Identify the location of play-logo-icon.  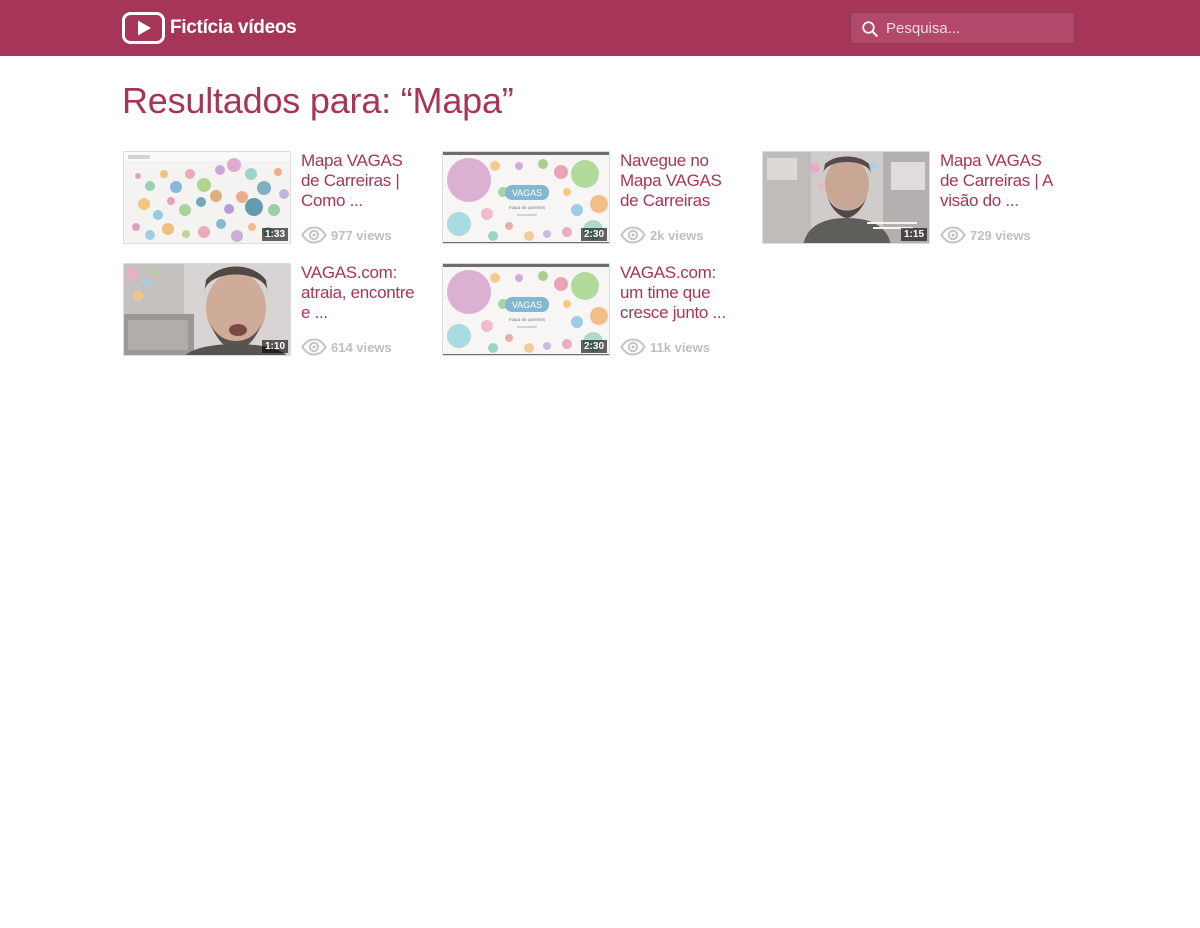
(143, 28).